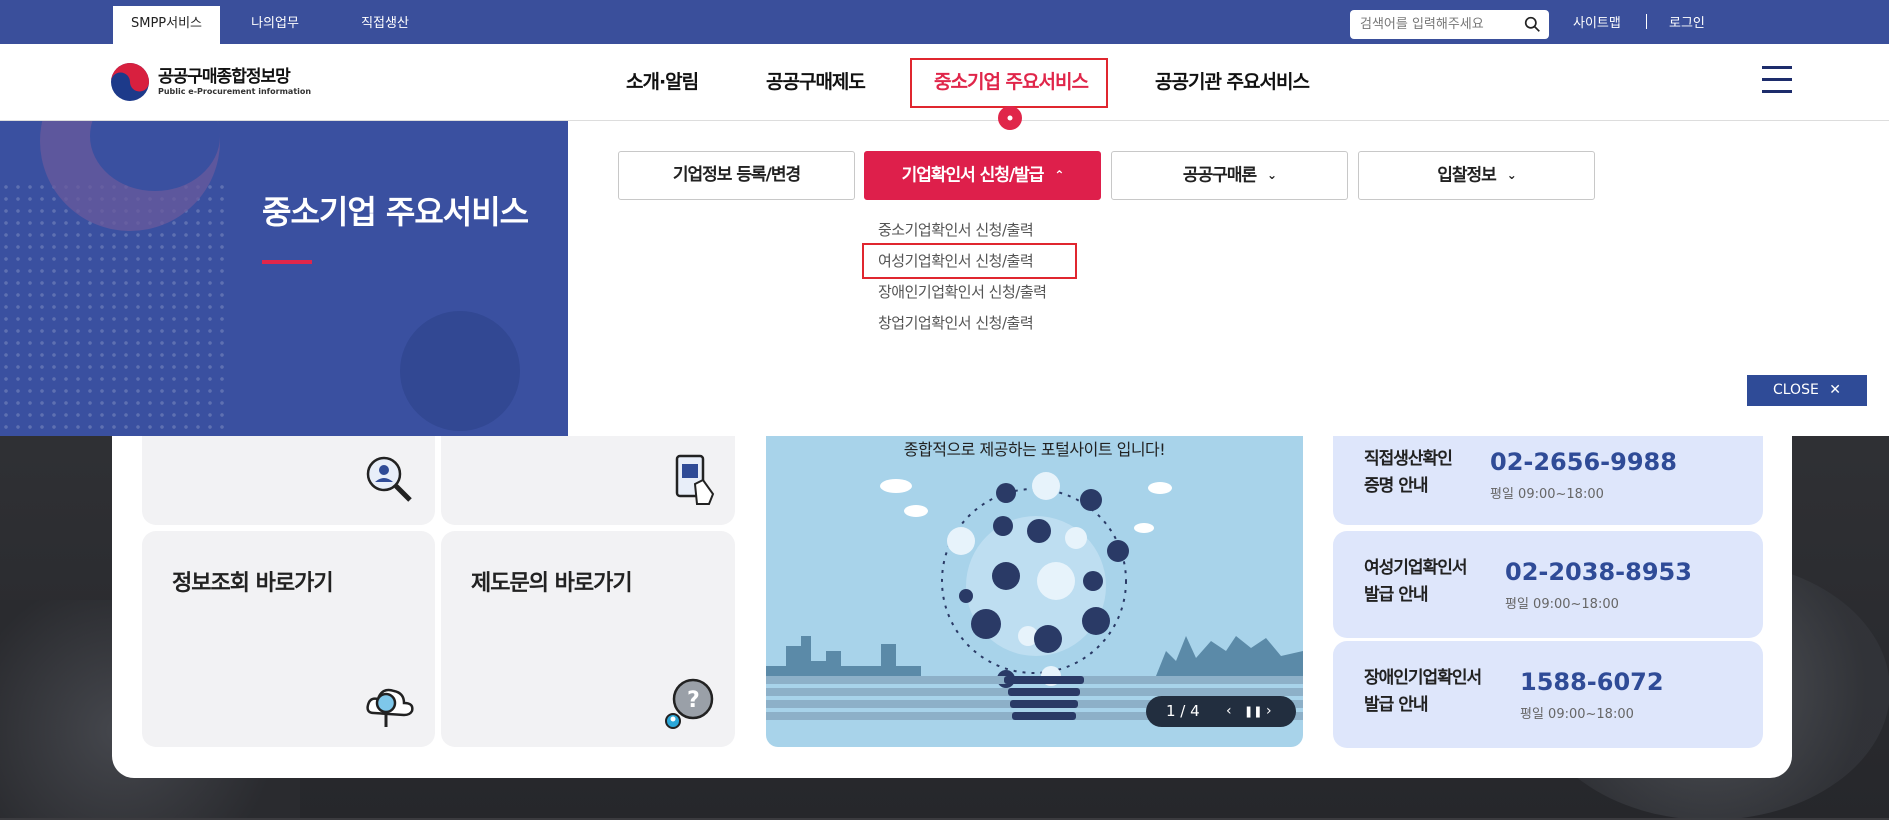  I want to click on contact-phone: 02-2038-8953, so click(1598, 572).